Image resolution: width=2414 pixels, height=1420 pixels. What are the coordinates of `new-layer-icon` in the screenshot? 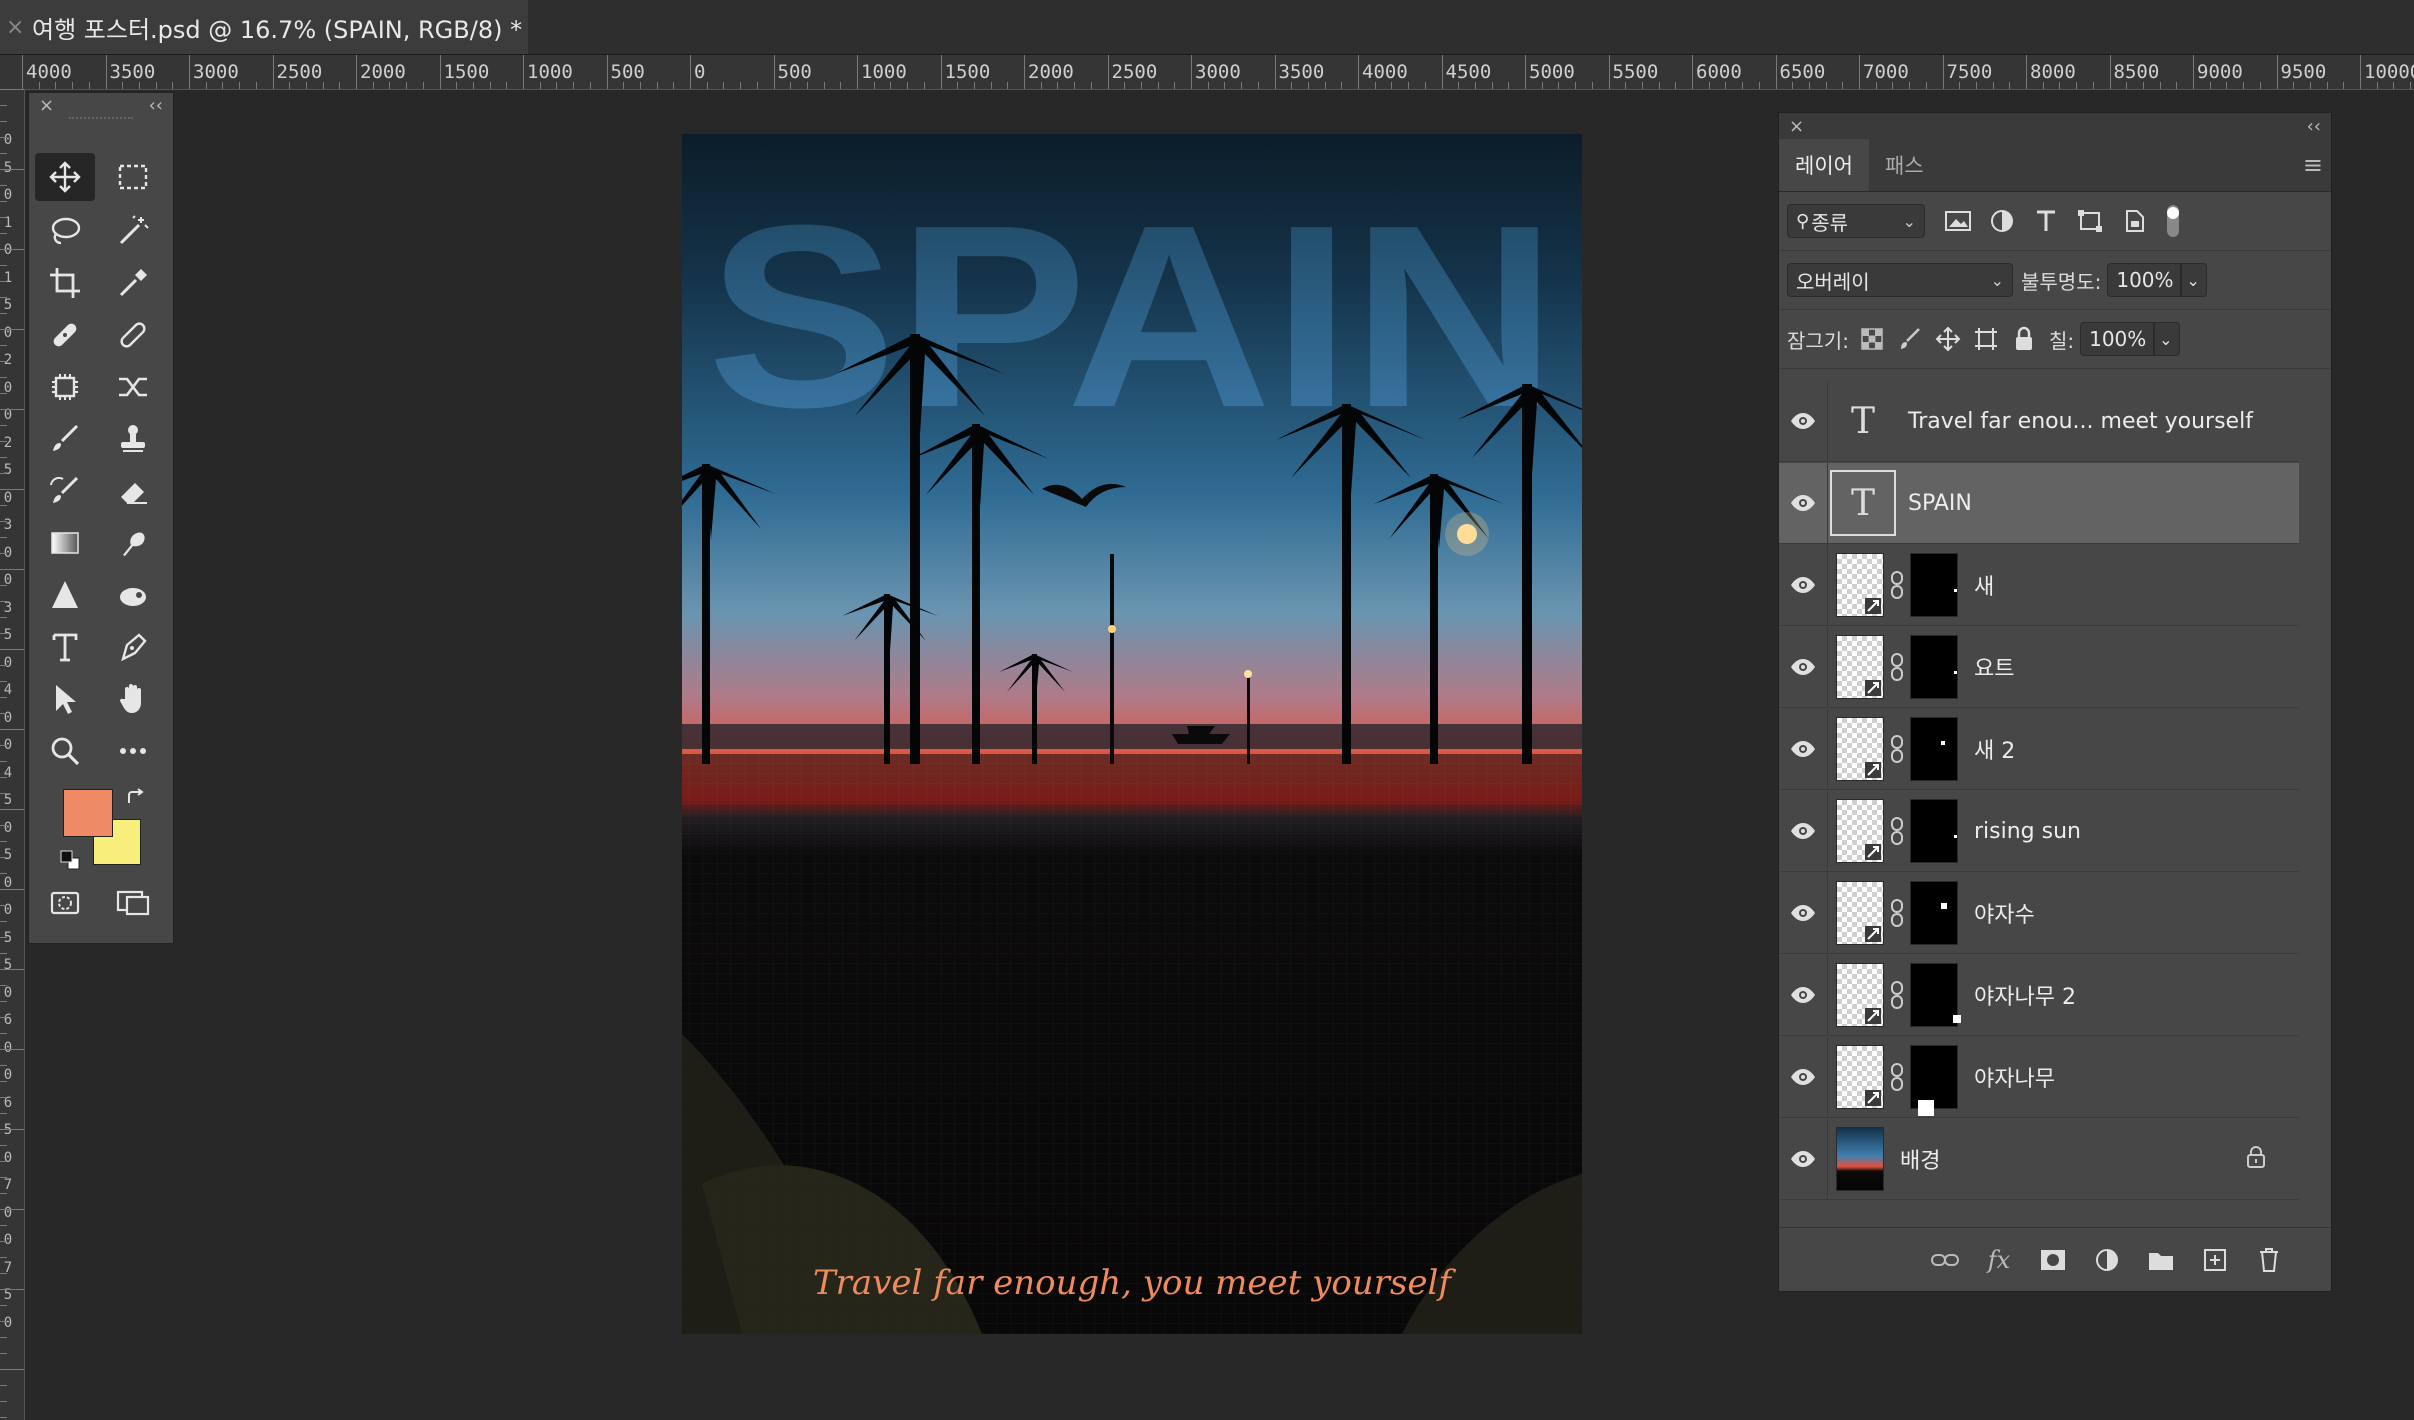 It's located at (2215, 1260).